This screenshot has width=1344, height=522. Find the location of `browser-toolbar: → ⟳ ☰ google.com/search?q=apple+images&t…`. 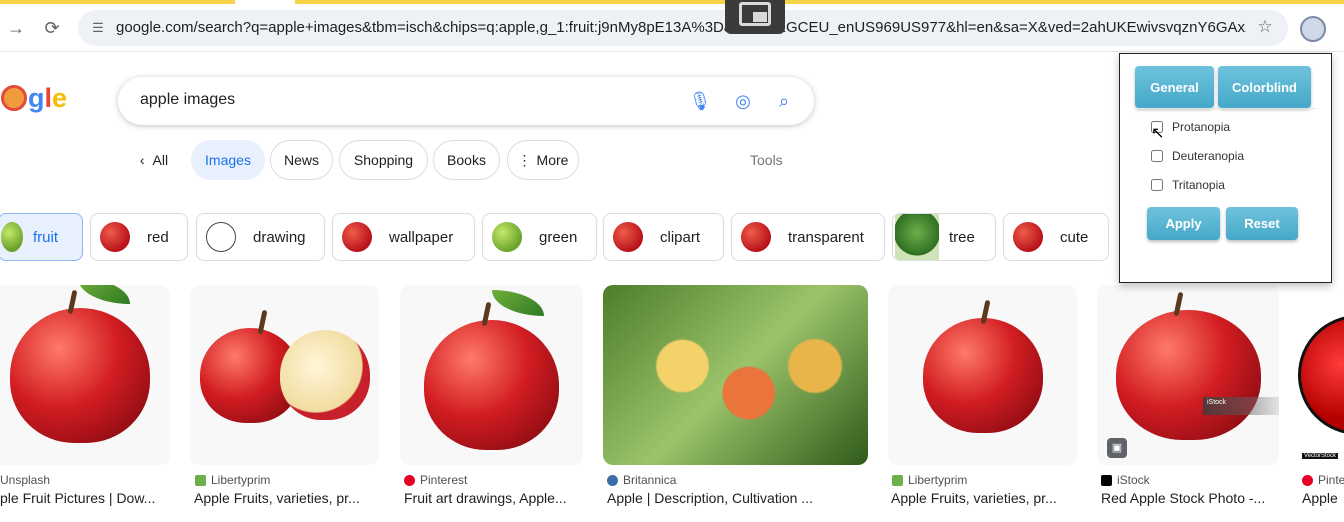

browser-toolbar: → ⟳ ☰ google.com/search?q=apple+images&t… is located at coordinates (672, 28).